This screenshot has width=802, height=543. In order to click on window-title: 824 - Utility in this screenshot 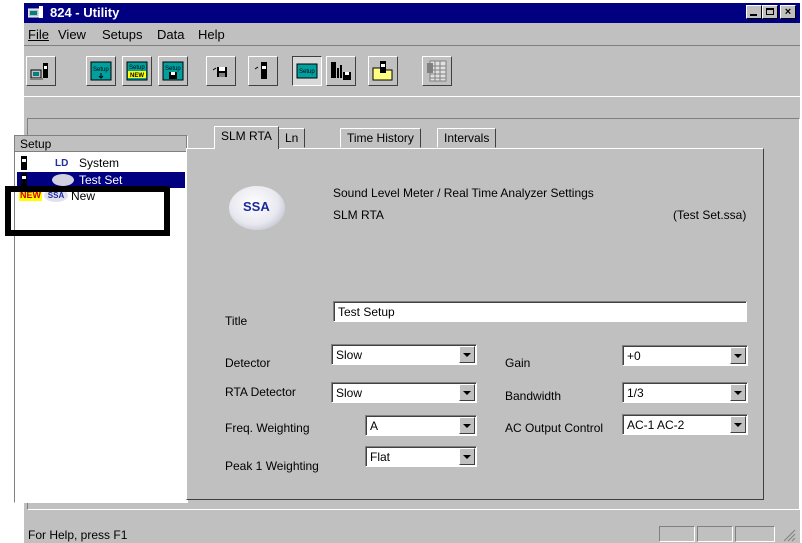, I will do `click(85, 12)`.